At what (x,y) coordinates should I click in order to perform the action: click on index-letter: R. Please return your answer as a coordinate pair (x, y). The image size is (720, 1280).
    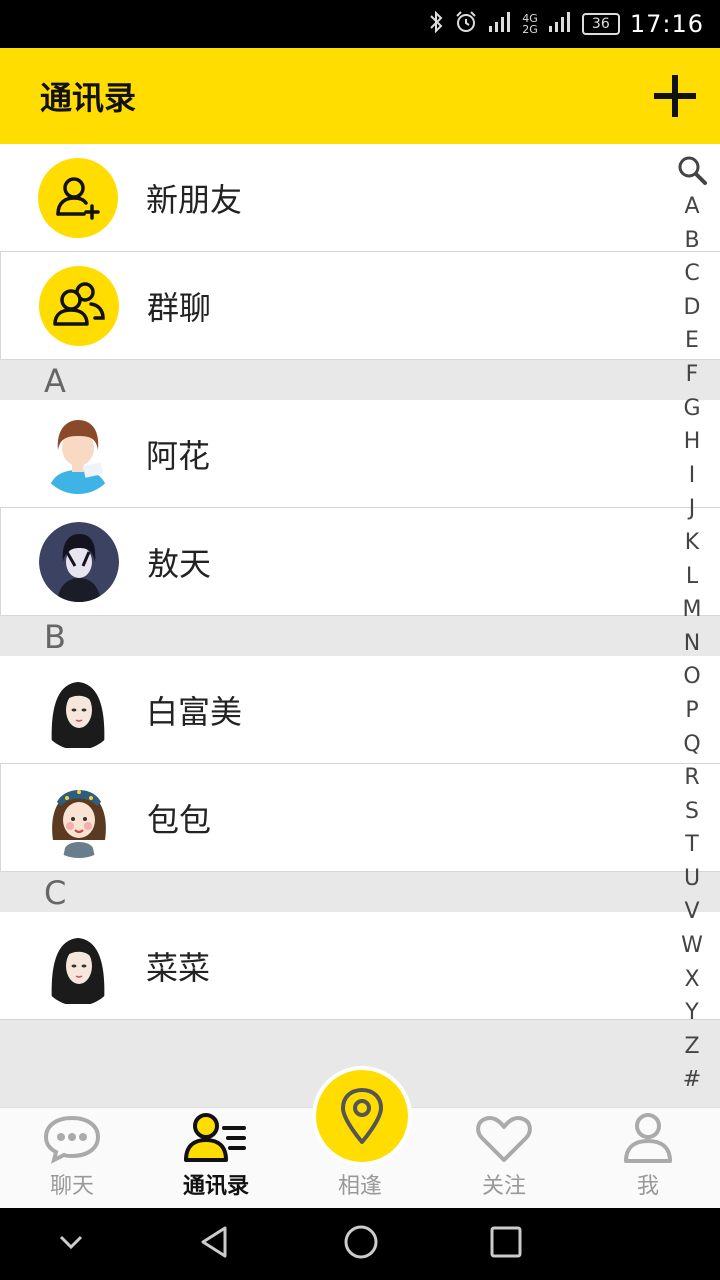
    Looking at the image, I should click on (691, 778).